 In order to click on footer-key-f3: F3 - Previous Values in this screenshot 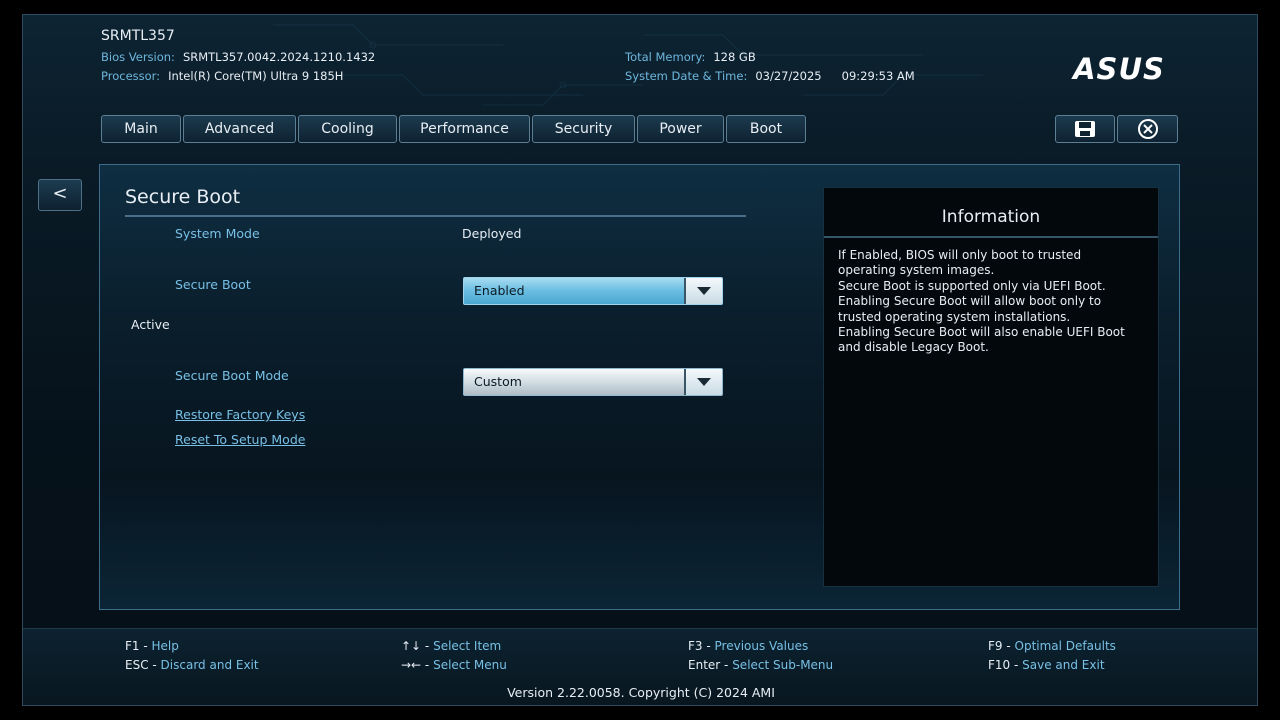, I will do `click(748, 646)`.